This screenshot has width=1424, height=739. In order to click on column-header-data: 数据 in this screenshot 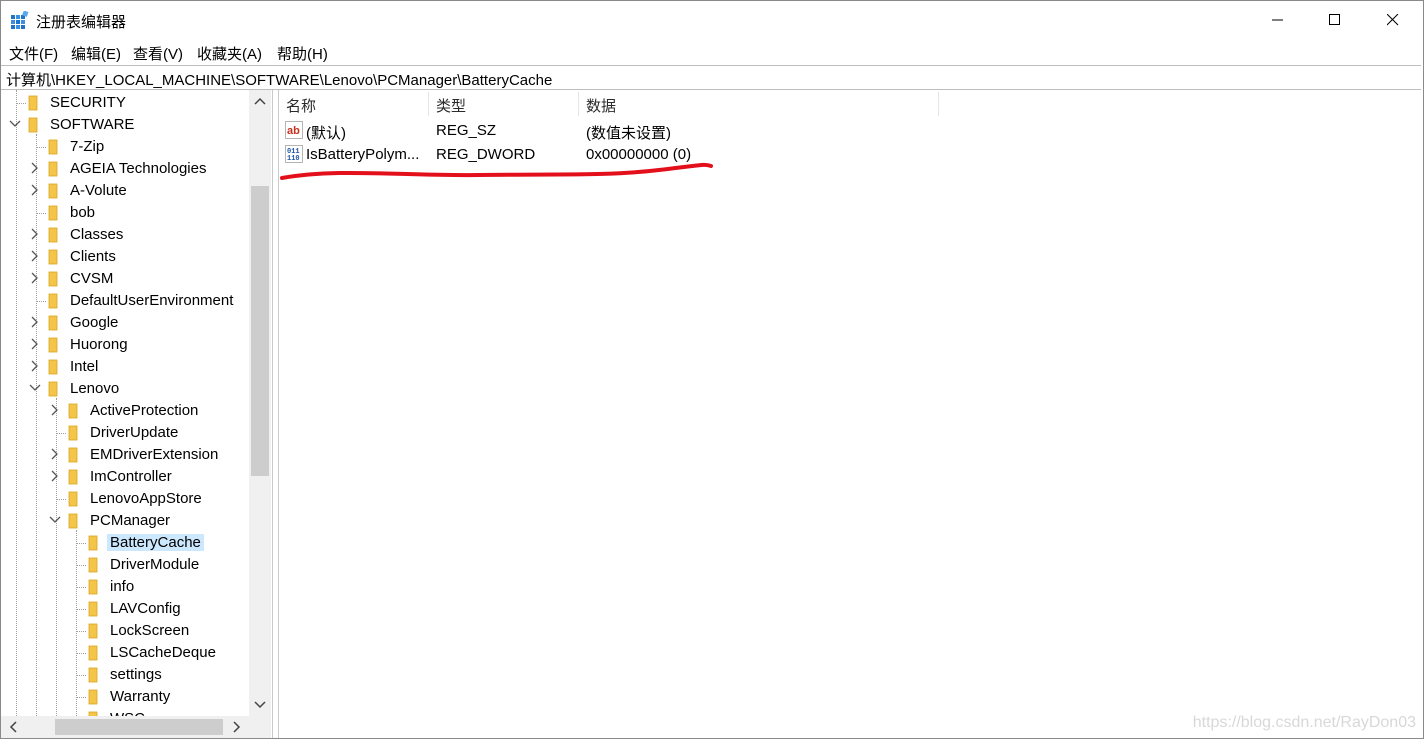, I will do `click(759, 104)`.